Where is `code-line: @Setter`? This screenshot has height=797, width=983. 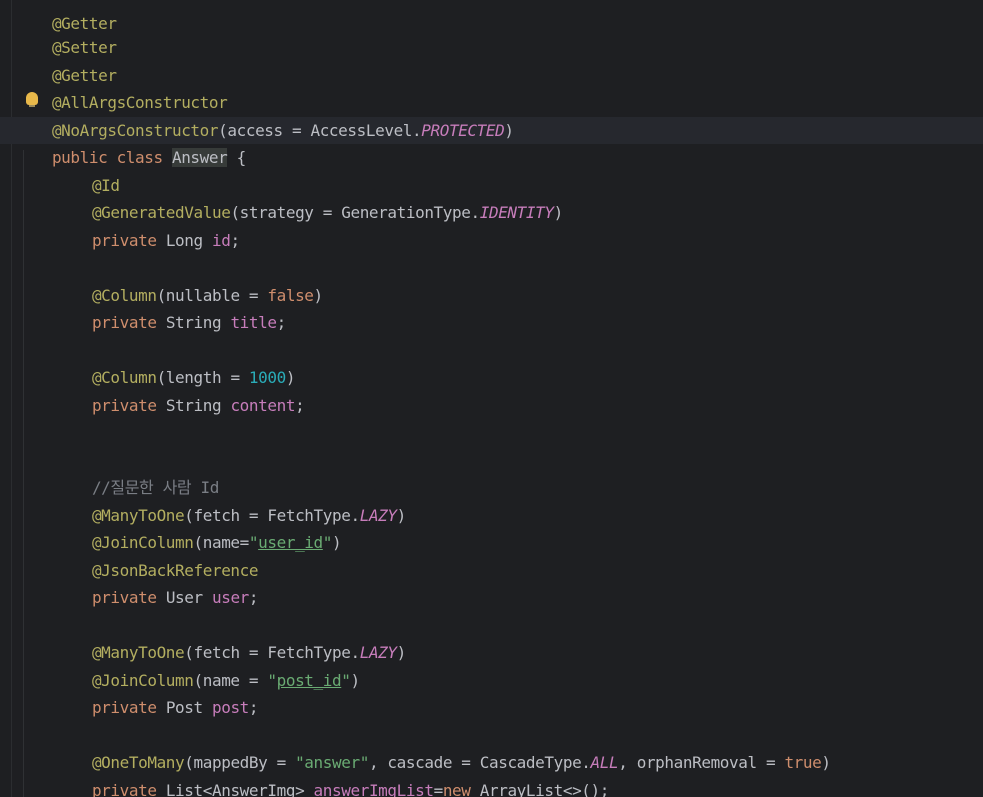
code-line: @Setter is located at coordinates (66, 32).